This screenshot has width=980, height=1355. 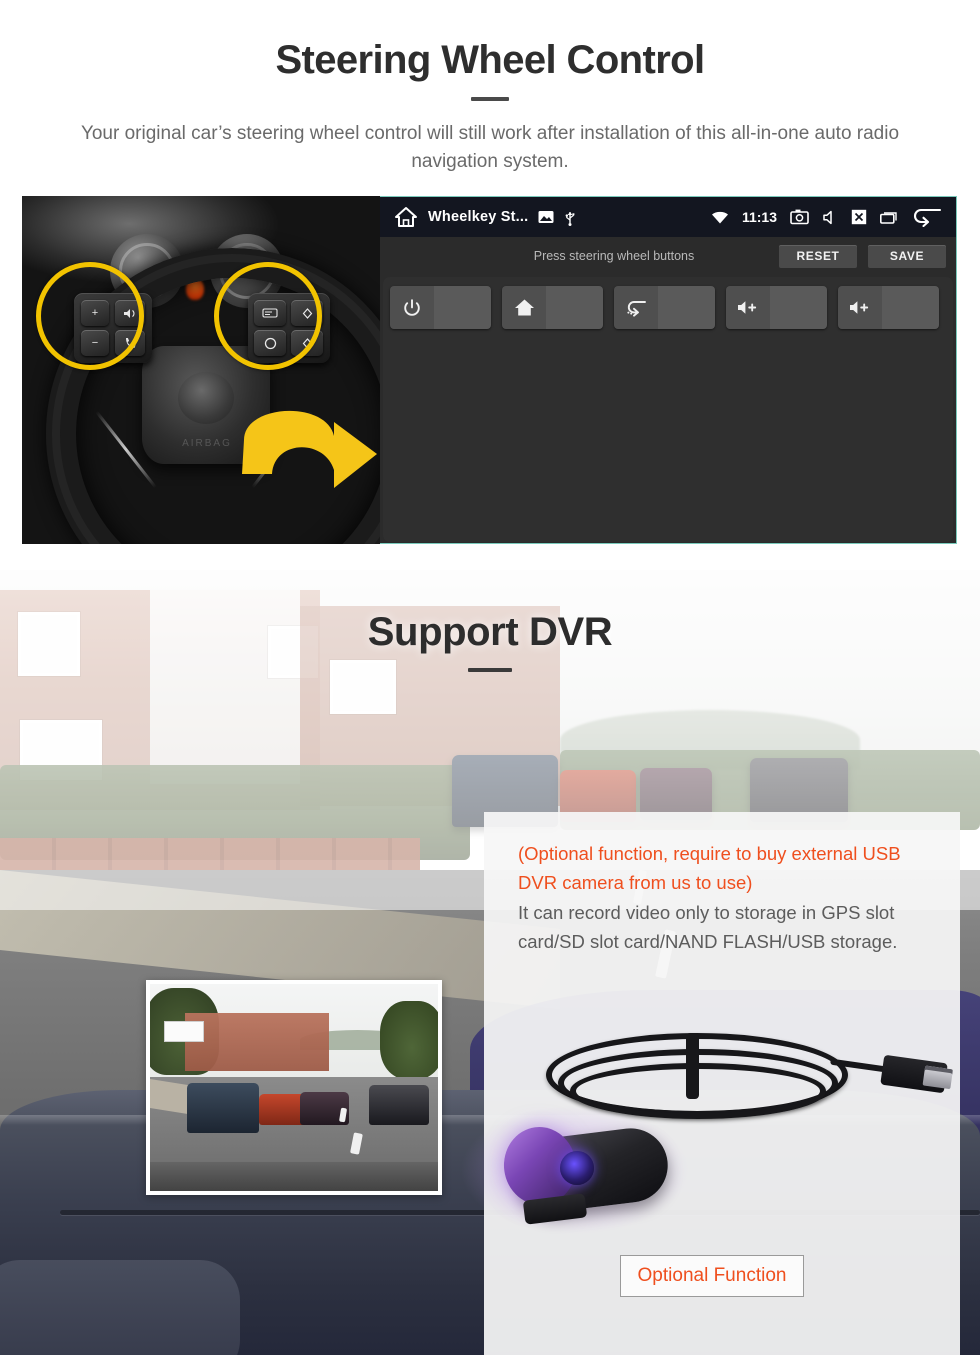 What do you see at coordinates (914, 1074) in the screenshot?
I see `usb-connector` at bounding box center [914, 1074].